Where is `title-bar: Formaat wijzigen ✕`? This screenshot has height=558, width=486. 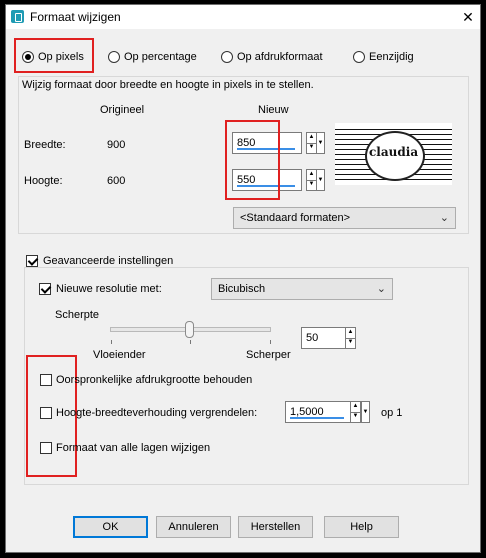 title-bar: Formaat wijzigen ✕ is located at coordinates (243, 17).